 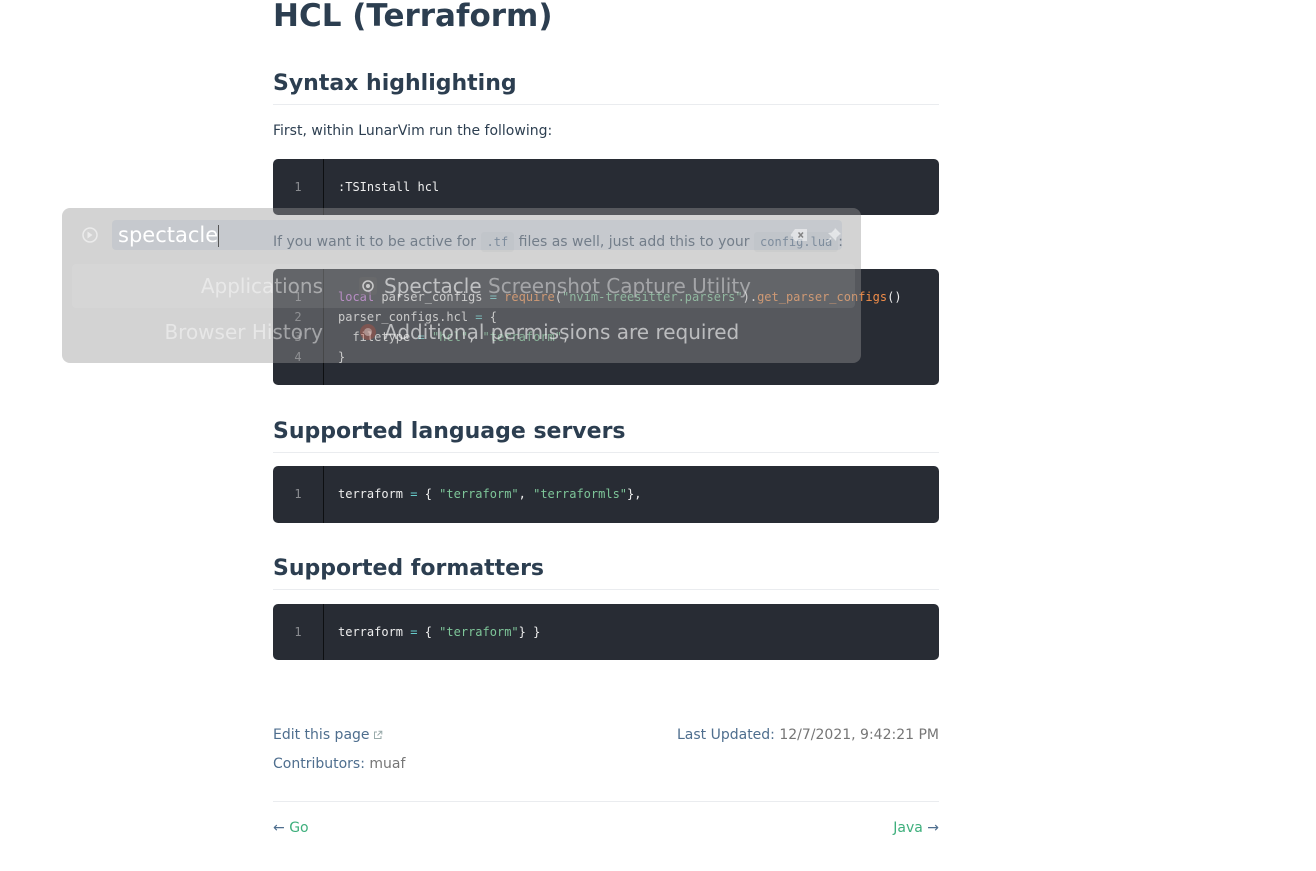 I want to click on result-title: Additional permissions are required, so click(x=562, y=332).